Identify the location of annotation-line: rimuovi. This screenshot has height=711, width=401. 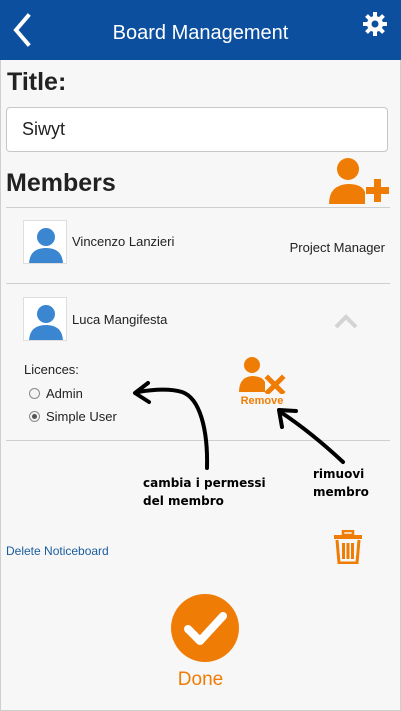
(339, 474).